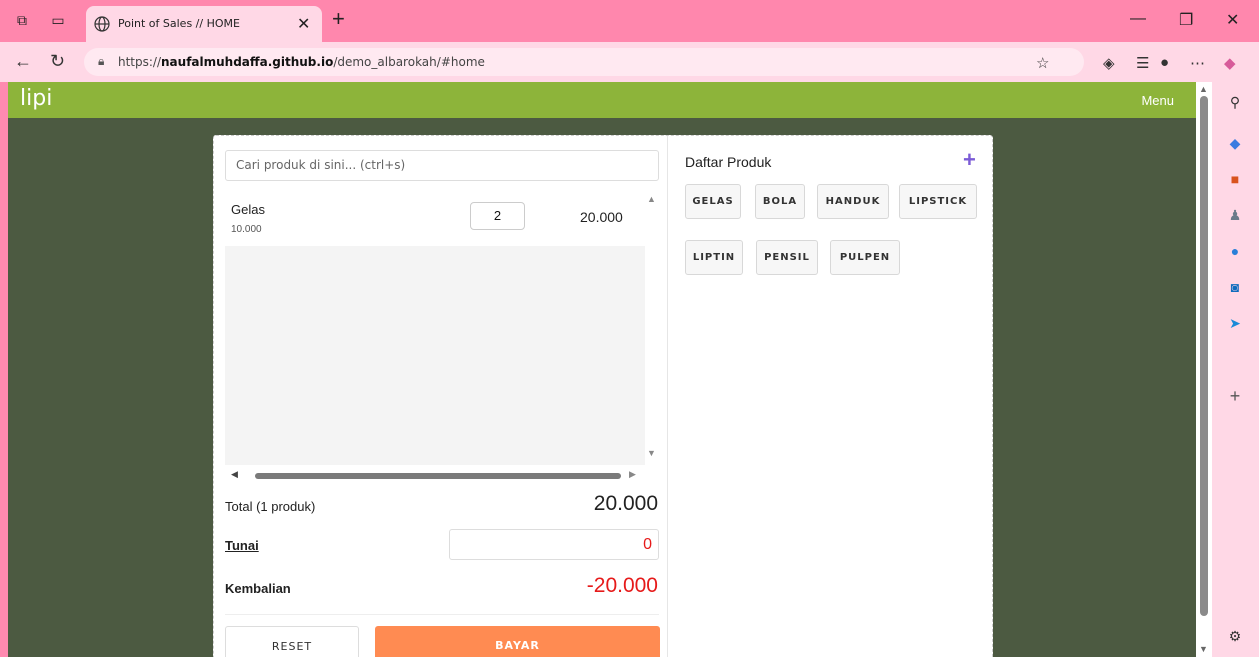  I want to click on favorite-star-icon: ☆, so click(1042, 63).